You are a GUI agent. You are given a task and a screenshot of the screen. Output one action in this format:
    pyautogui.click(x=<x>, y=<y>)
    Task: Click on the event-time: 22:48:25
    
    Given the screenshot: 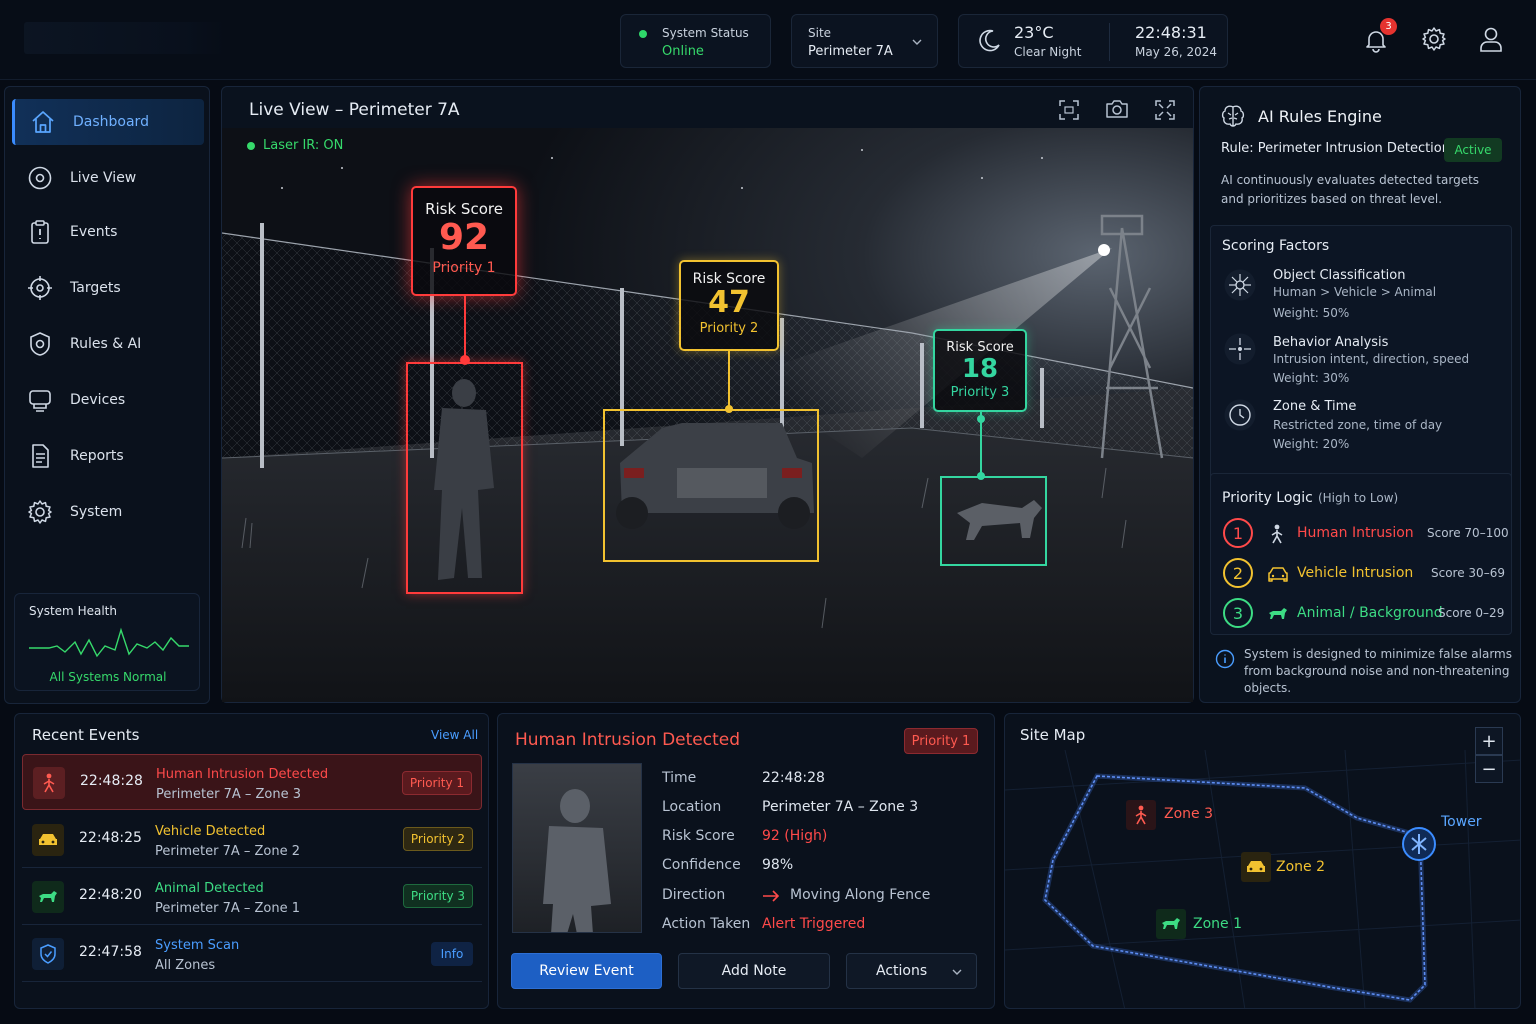 What is the action you would take?
    pyautogui.click(x=110, y=838)
    